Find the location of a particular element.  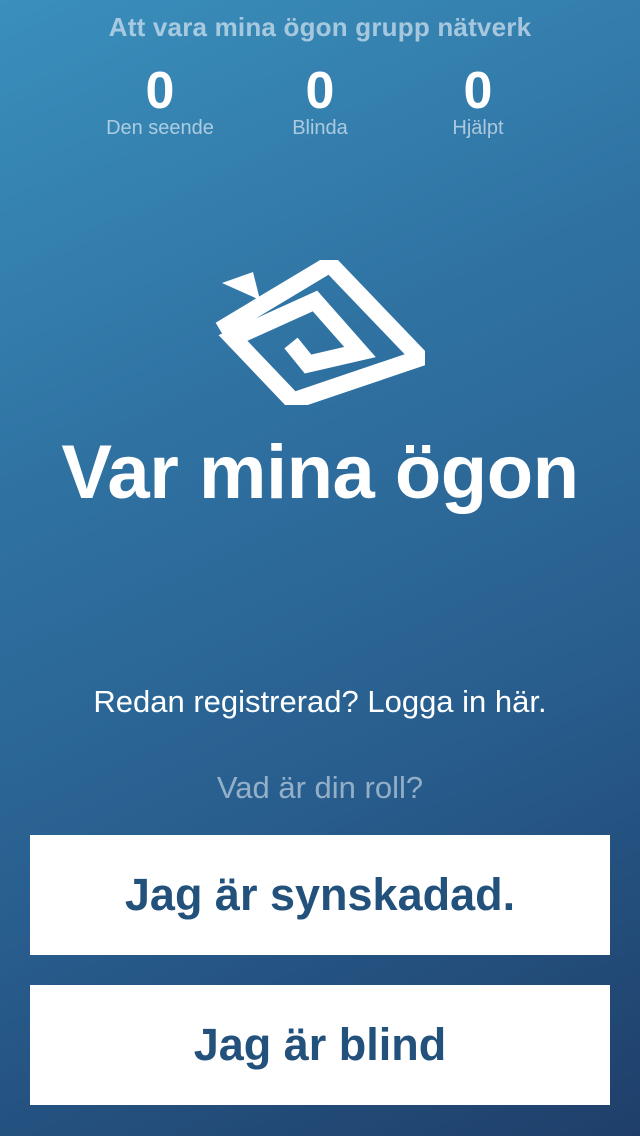

stat-helped: 0 Hjälpt is located at coordinates (478, 99).